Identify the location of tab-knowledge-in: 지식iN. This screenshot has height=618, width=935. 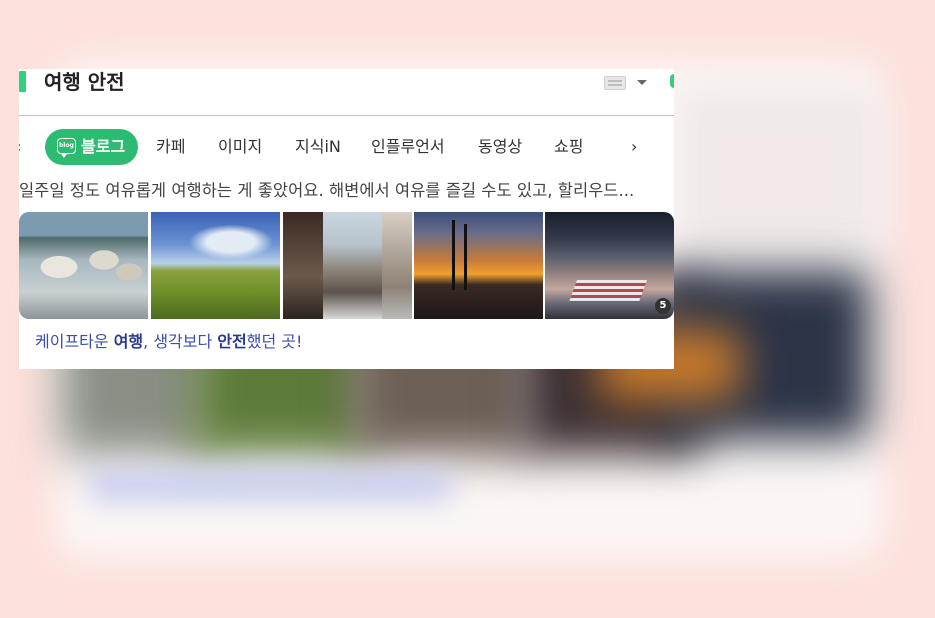
(318, 147).